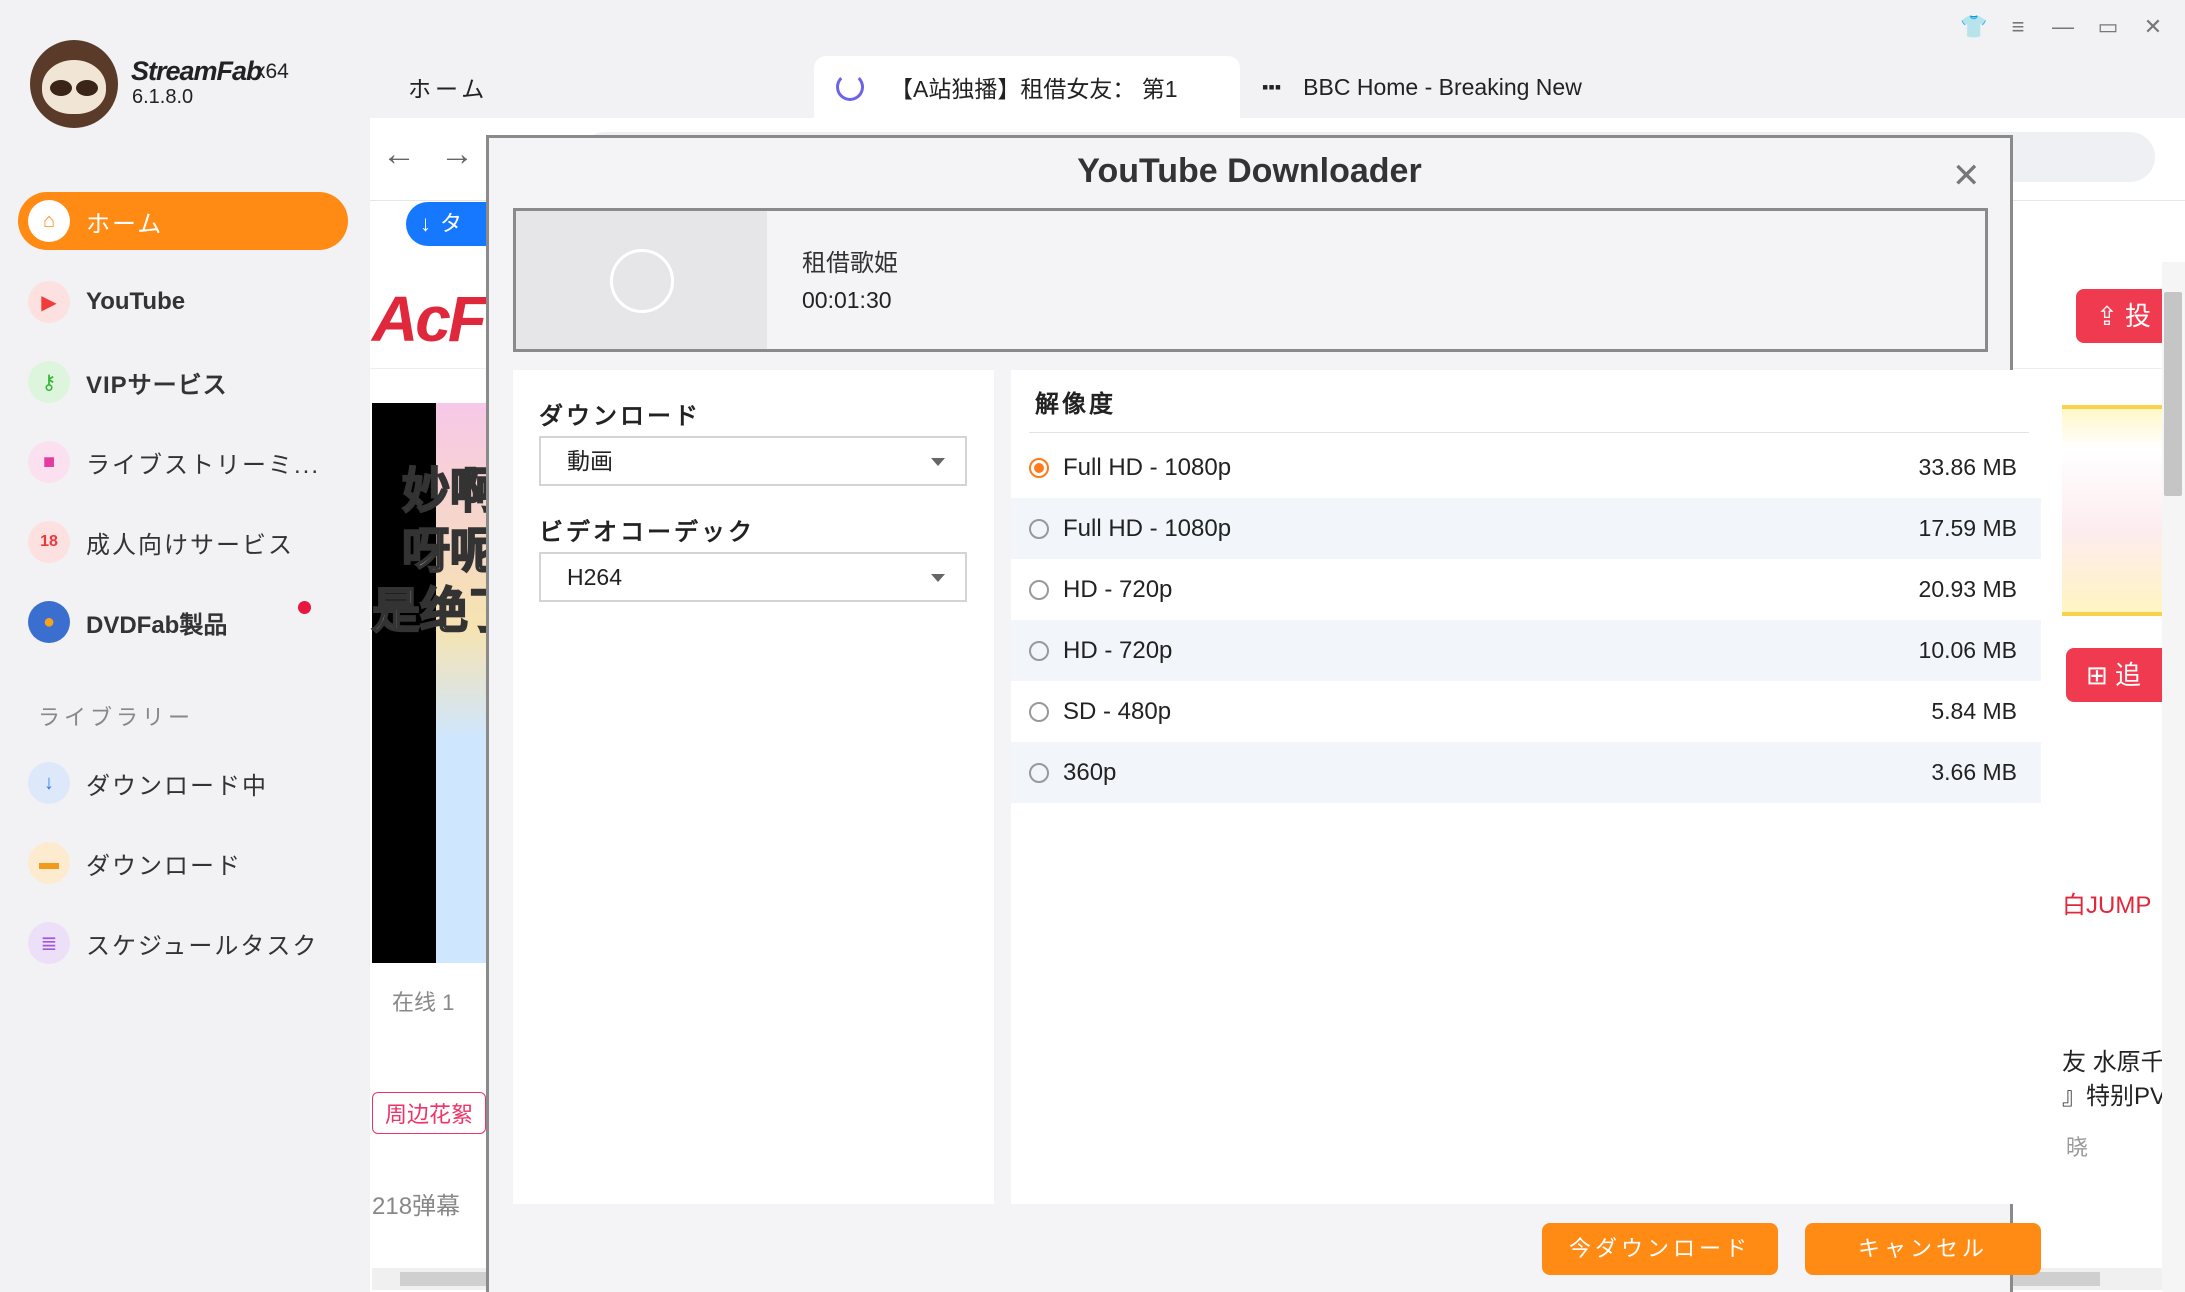 The height and width of the screenshot is (1292, 2185). Describe the element at coordinates (163, 97) in the screenshot. I see `app-version: 6.1.8.0` at that location.